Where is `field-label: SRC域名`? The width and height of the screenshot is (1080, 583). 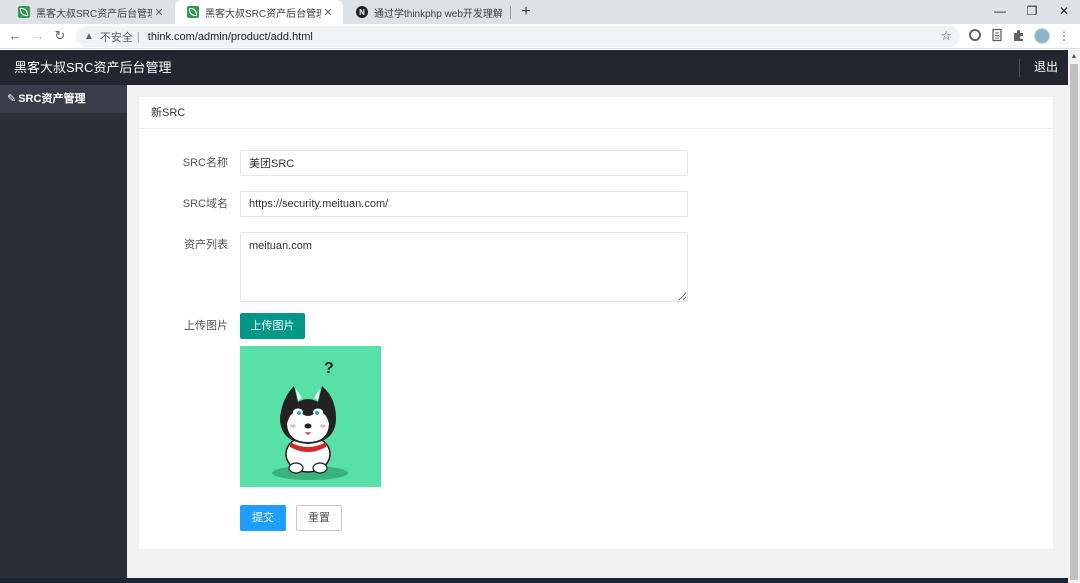 field-label: SRC域名 is located at coordinates (205, 204).